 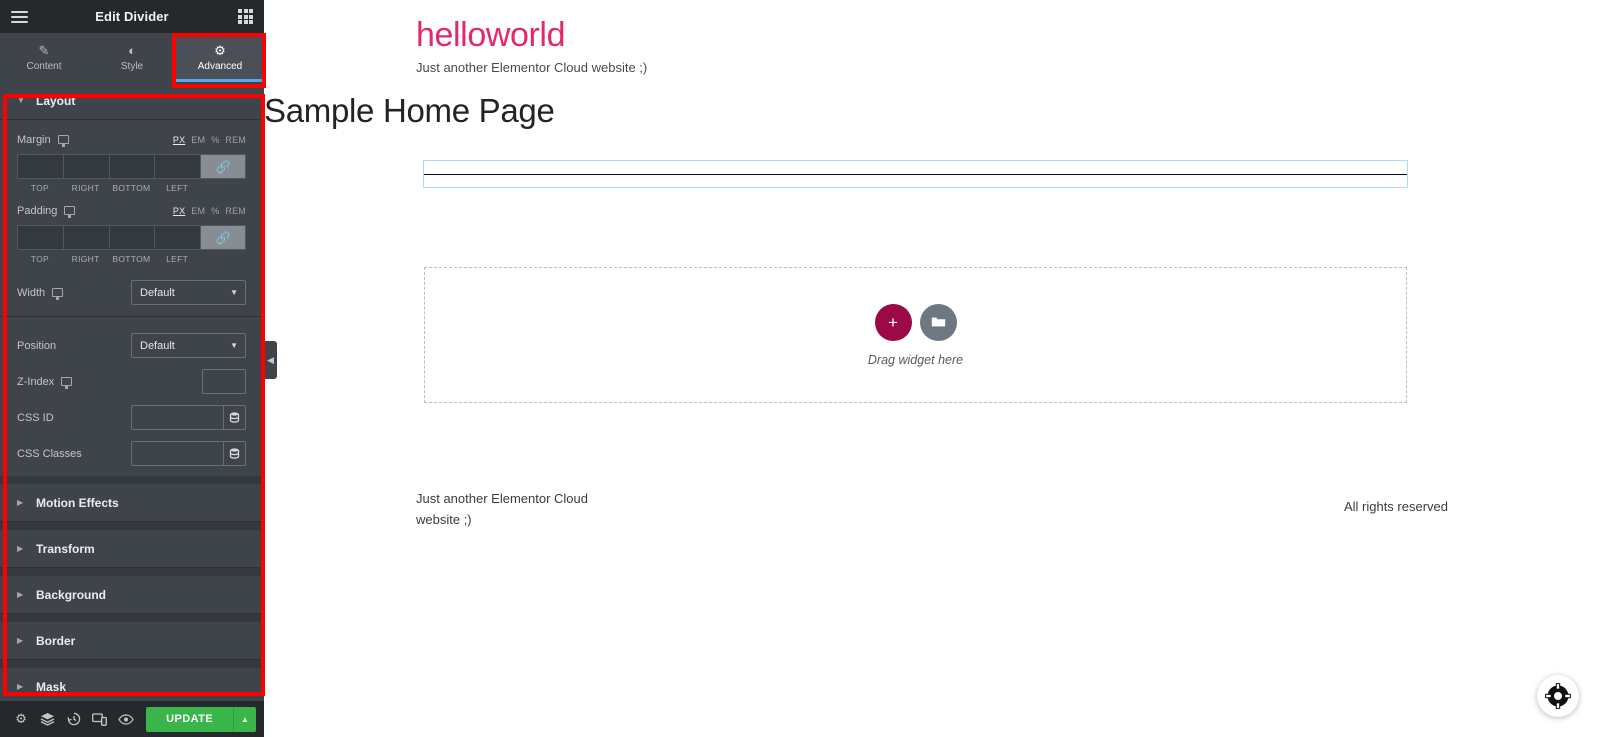 What do you see at coordinates (220, 66) in the screenshot?
I see `tab-advanced-label: Advanced` at bounding box center [220, 66].